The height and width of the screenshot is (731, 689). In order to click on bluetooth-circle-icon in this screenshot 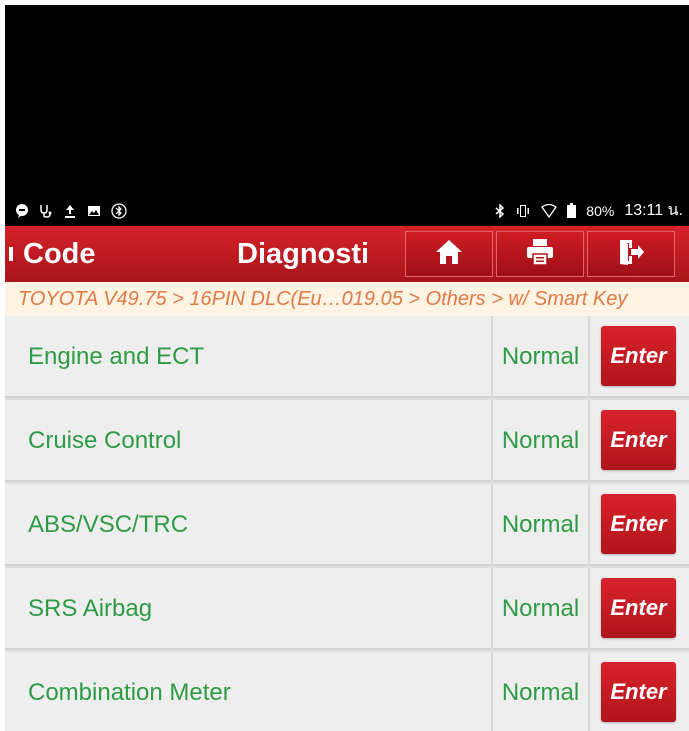, I will do `click(119, 210)`.